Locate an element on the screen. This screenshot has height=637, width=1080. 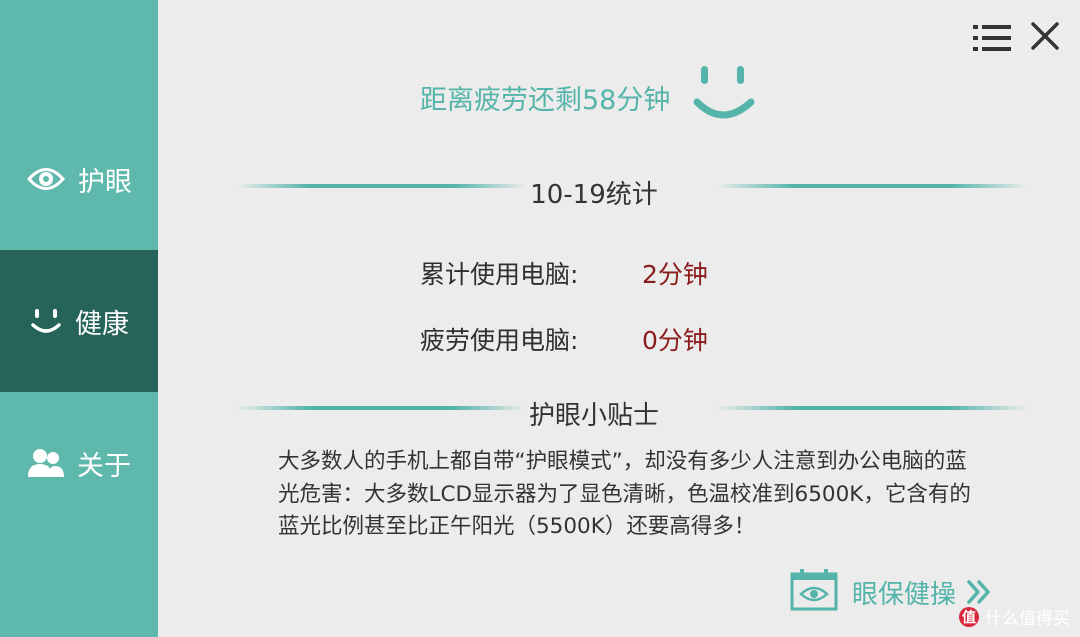
tips-divider-right is located at coordinates (872, 408).